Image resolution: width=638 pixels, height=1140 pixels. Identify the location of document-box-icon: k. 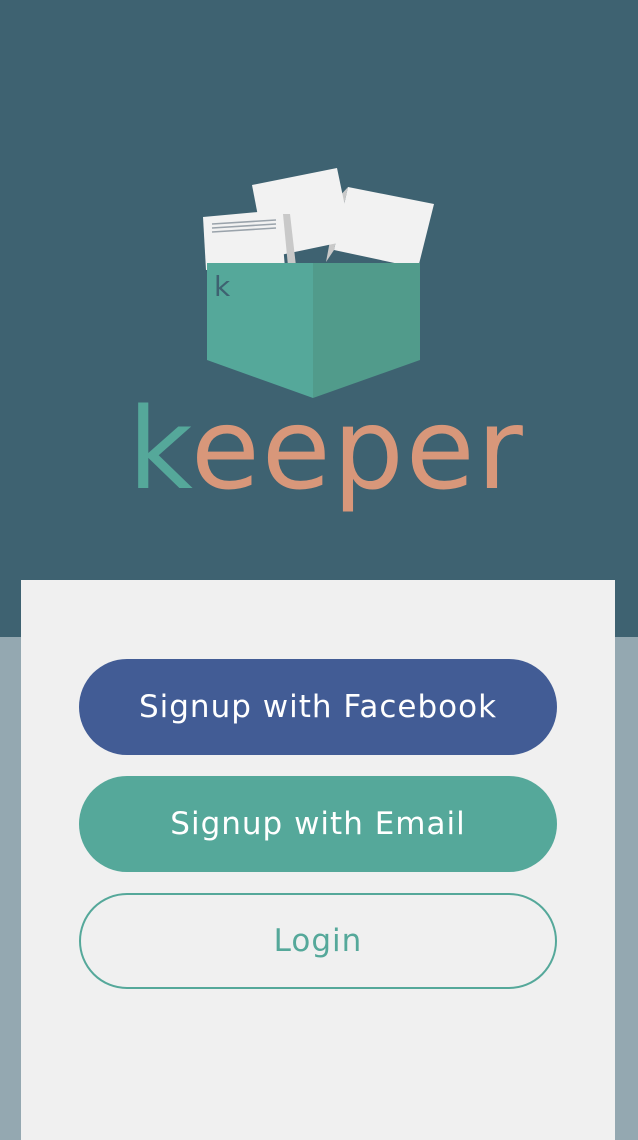
(318, 283).